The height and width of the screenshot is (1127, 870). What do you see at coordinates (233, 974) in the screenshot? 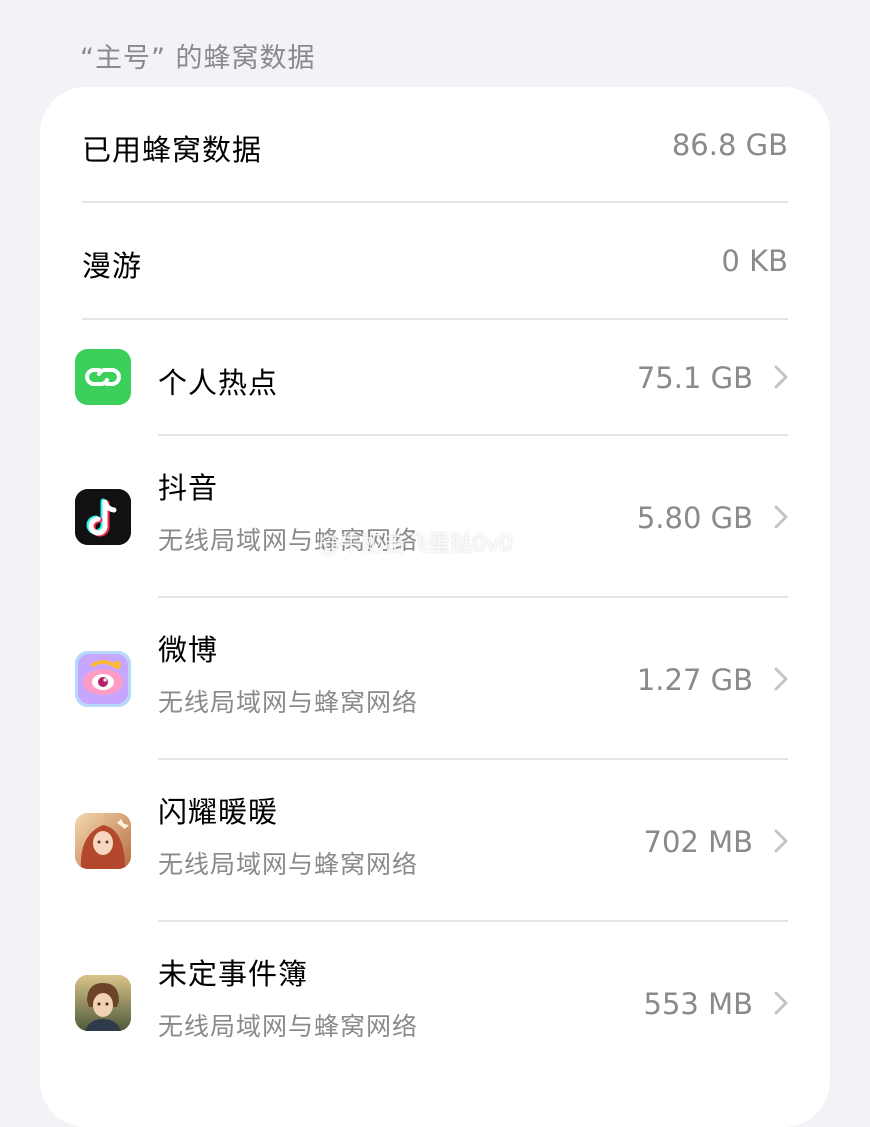
I see `app-name: 未定事件簿` at bounding box center [233, 974].